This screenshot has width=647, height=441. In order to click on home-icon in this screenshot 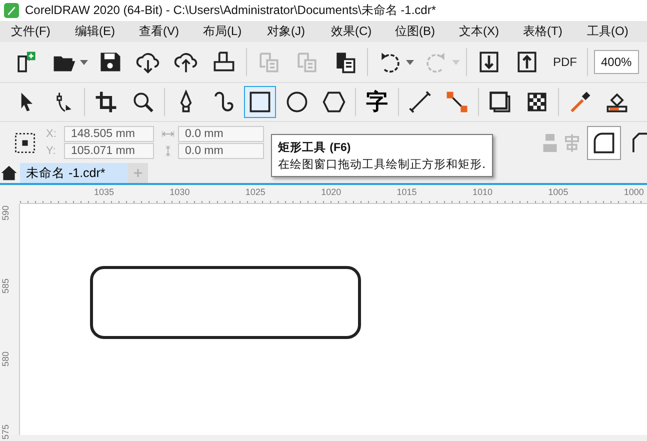, I will do `click(9, 173)`.